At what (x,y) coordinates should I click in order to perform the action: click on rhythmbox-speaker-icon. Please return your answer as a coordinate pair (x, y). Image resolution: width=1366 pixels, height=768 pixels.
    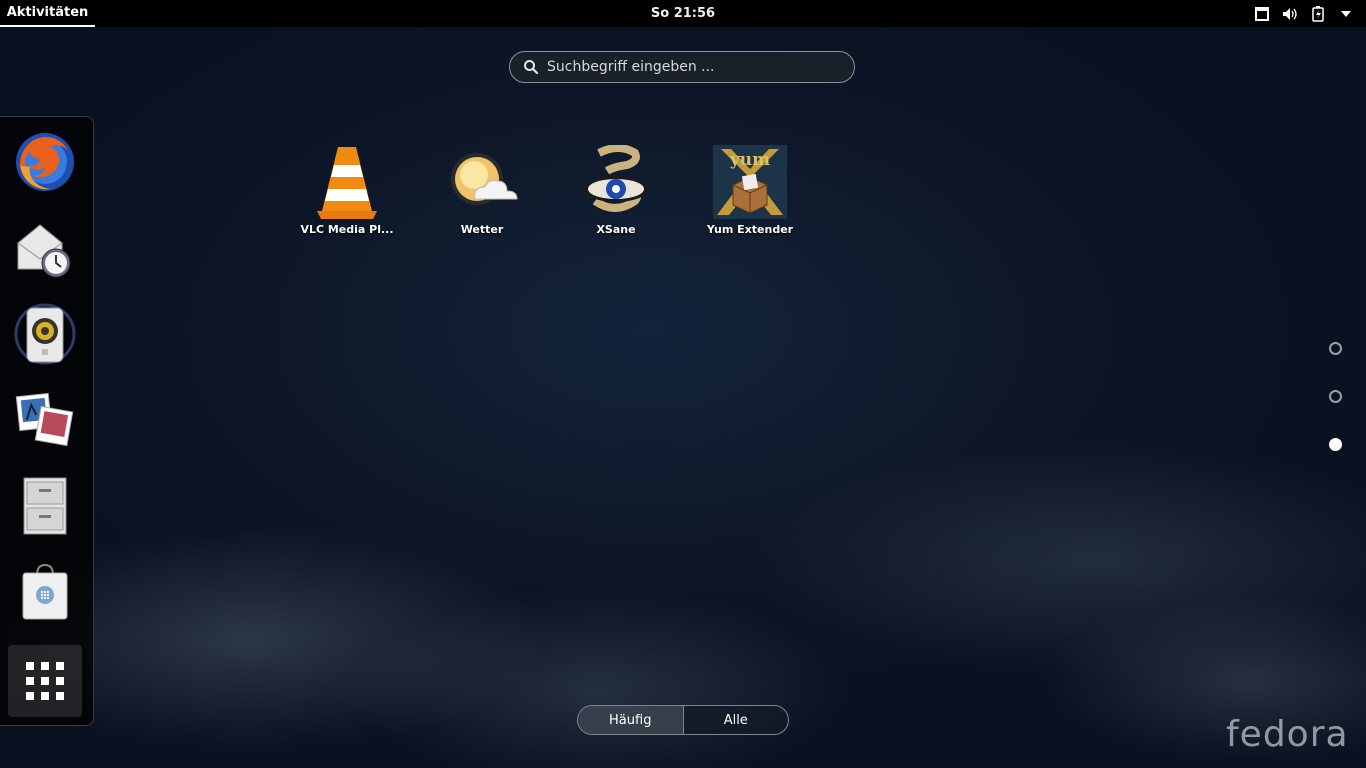
    Looking at the image, I should click on (45, 334).